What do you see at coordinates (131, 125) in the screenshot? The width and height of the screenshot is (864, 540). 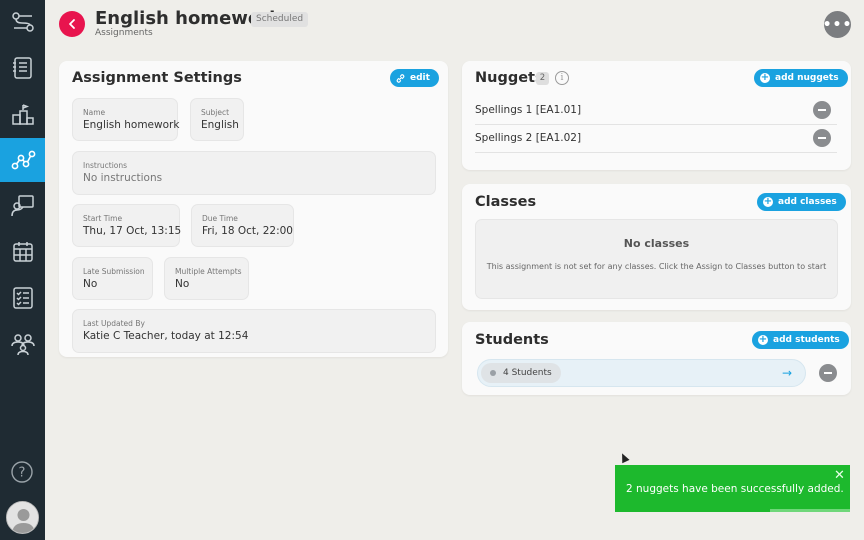 I see `name-value: English homework` at bounding box center [131, 125].